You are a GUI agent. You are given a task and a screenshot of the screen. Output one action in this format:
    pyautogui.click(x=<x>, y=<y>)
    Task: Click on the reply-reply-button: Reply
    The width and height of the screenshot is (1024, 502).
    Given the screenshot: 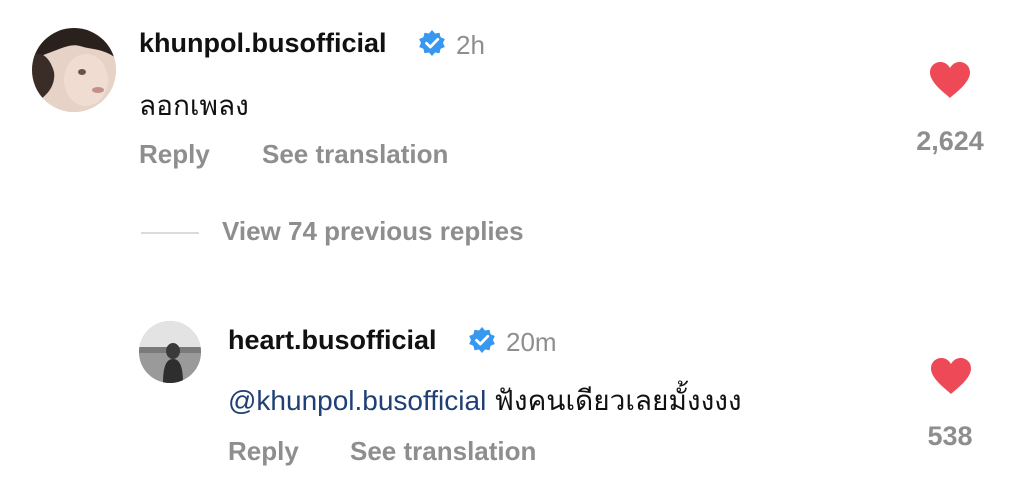 What is the action you would take?
    pyautogui.click(x=263, y=451)
    